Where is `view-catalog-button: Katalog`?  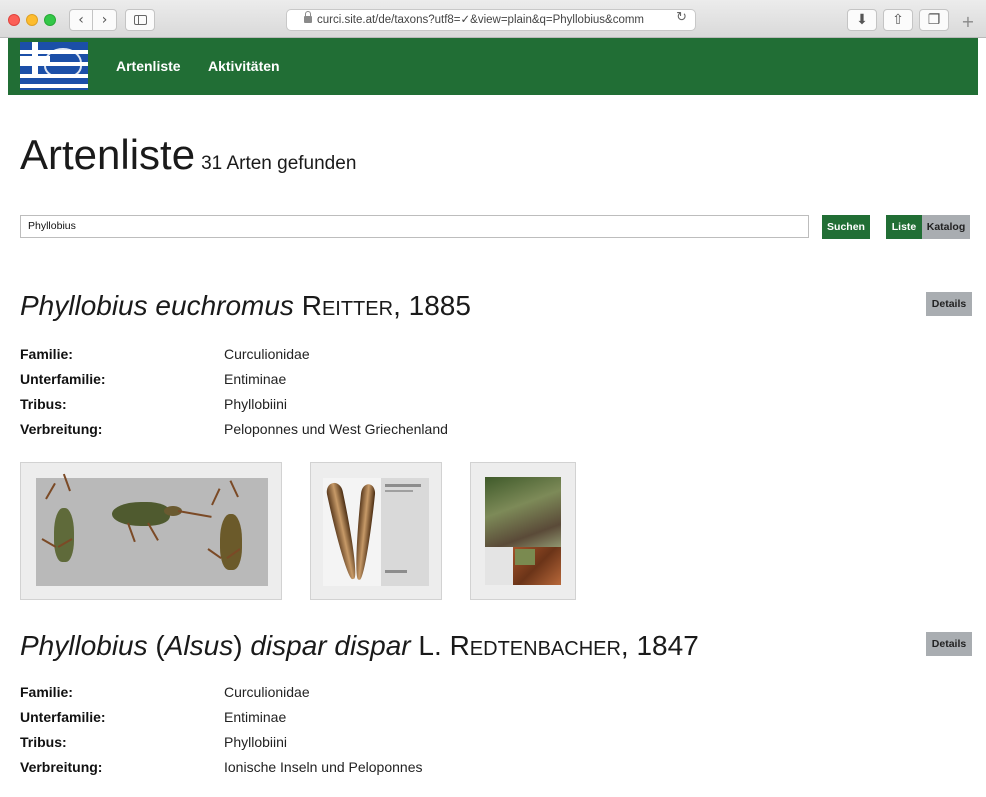 view-catalog-button: Katalog is located at coordinates (946, 227).